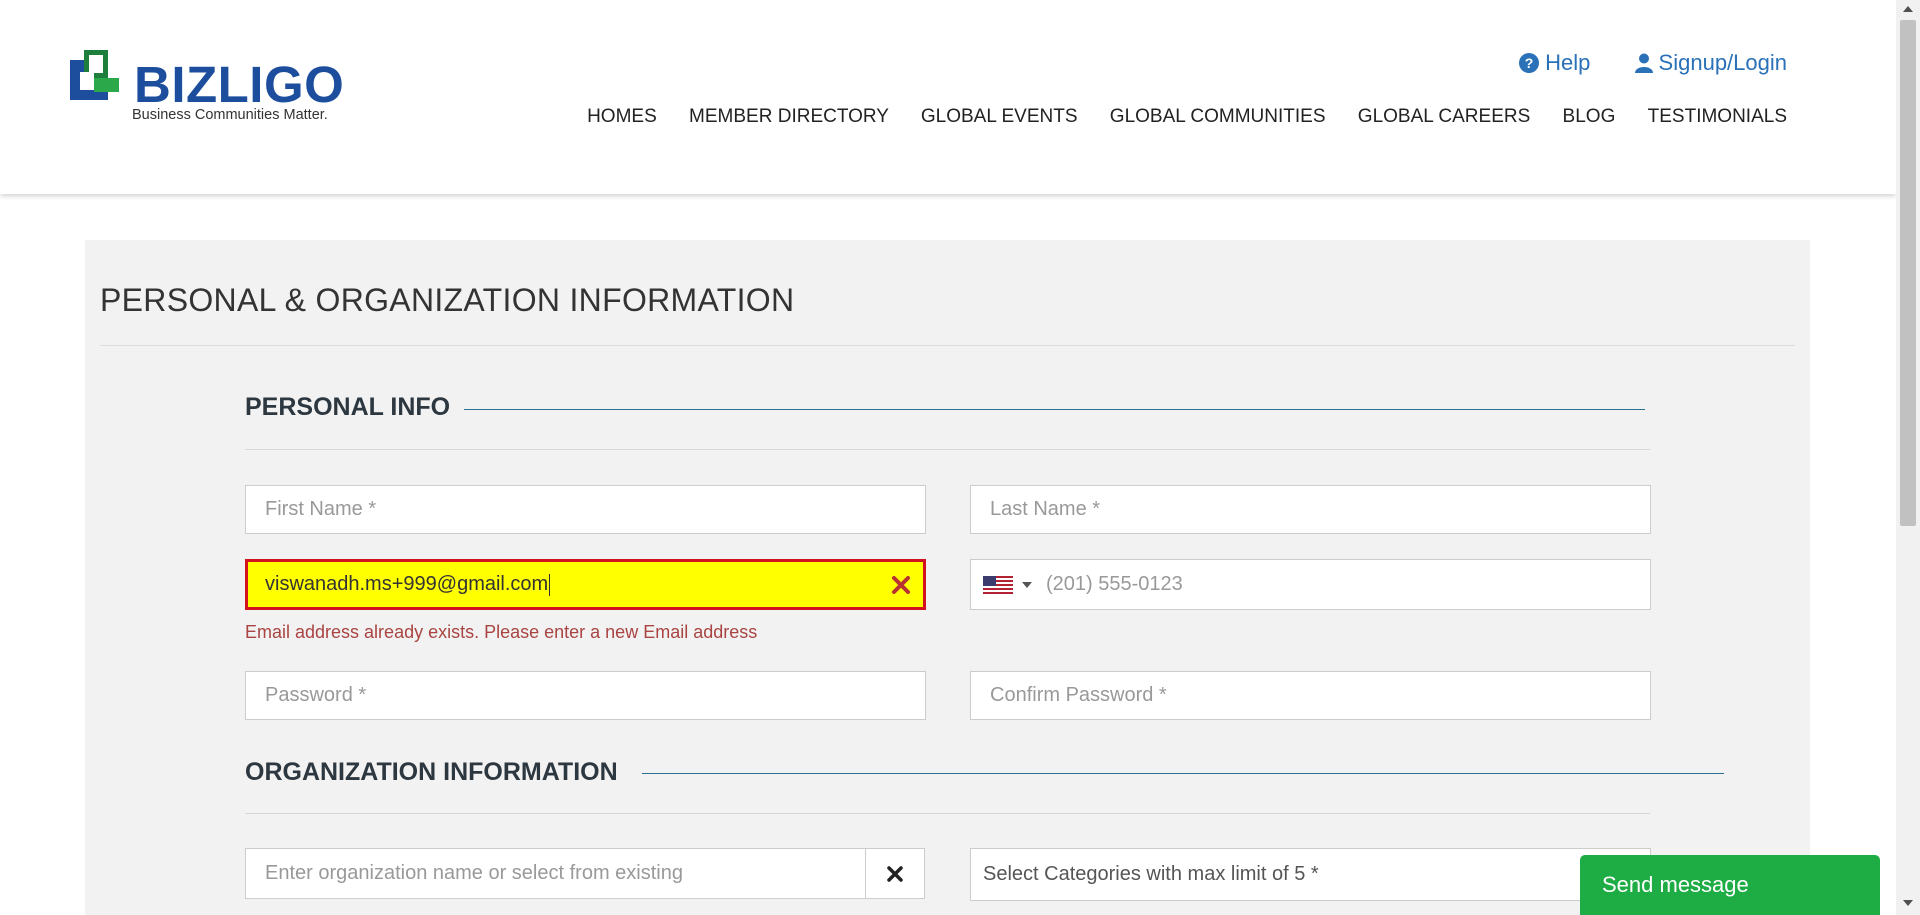 The height and width of the screenshot is (915, 1920). Describe the element at coordinates (585, 695) in the screenshot. I see `password-field: Password *` at that location.